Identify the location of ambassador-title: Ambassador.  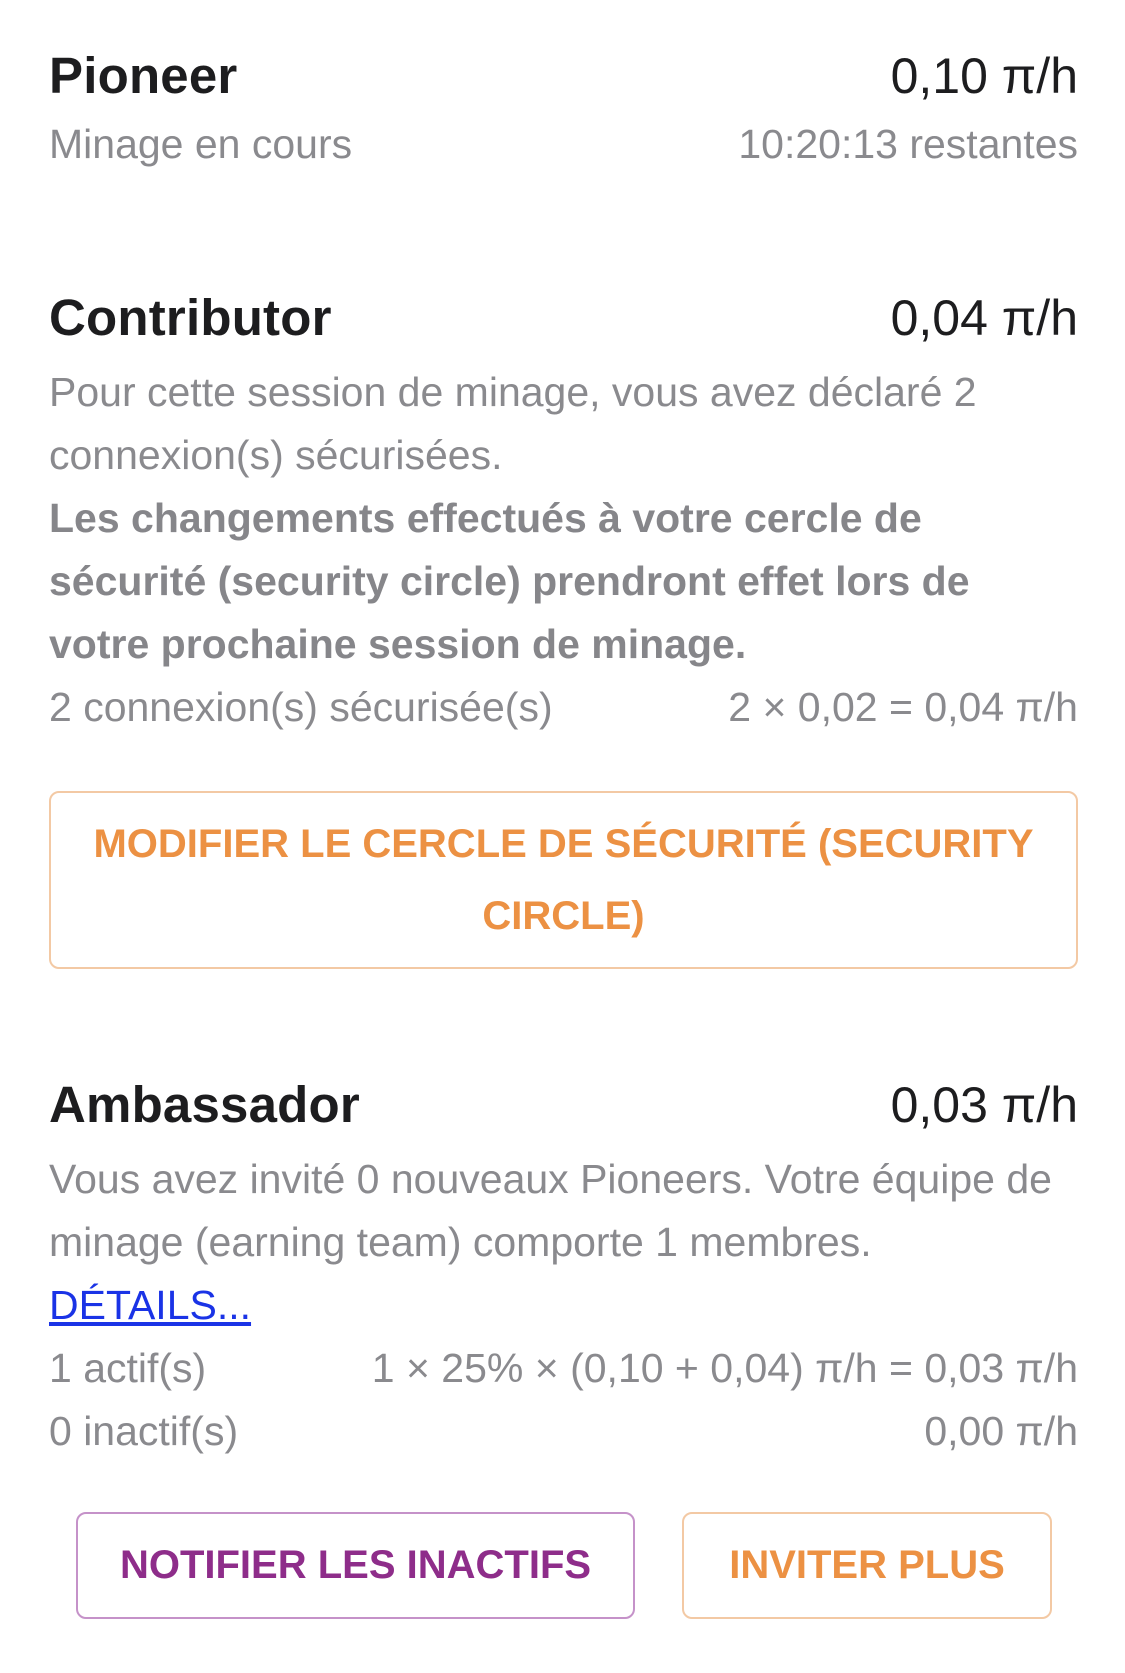
(204, 1104).